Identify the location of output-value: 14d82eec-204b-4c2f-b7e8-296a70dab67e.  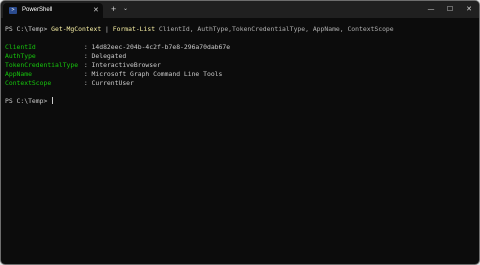
(161, 47).